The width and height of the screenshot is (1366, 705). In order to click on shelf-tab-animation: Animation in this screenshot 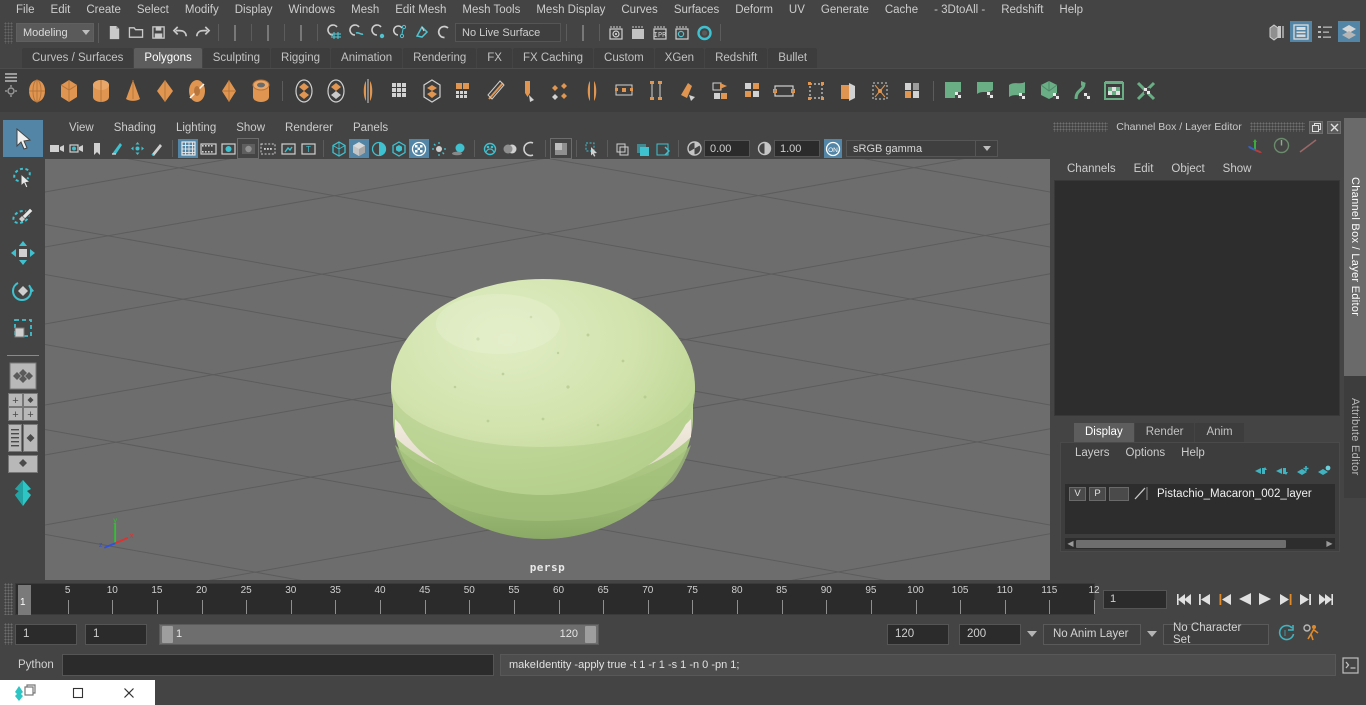, I will do `click(367, 58)`.